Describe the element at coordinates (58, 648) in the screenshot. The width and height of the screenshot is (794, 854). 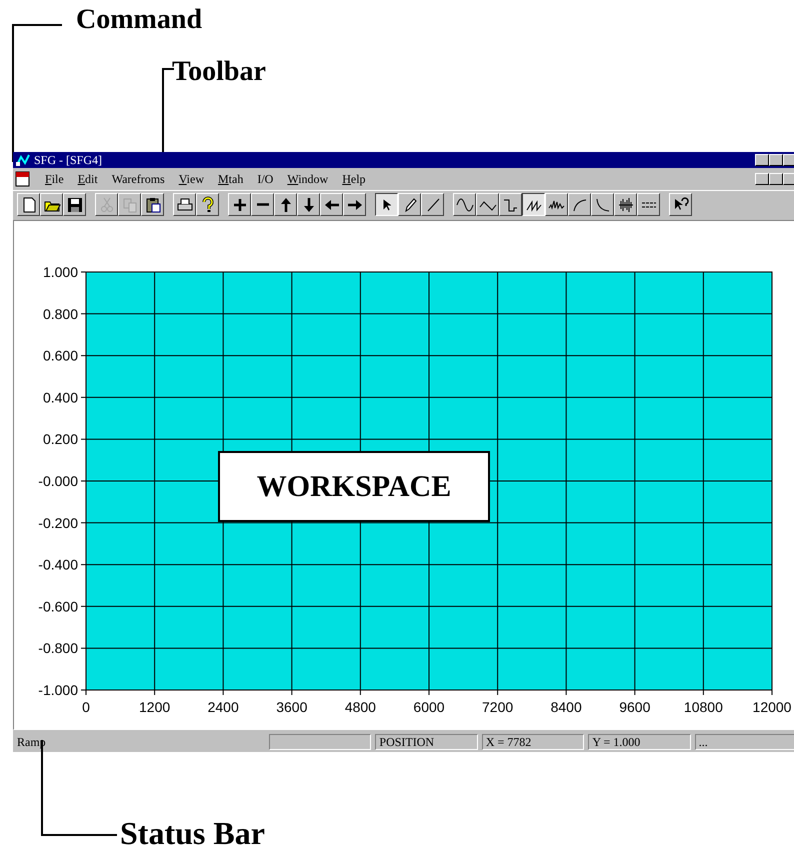
I see `y-tick-label: -0.800` at that location.